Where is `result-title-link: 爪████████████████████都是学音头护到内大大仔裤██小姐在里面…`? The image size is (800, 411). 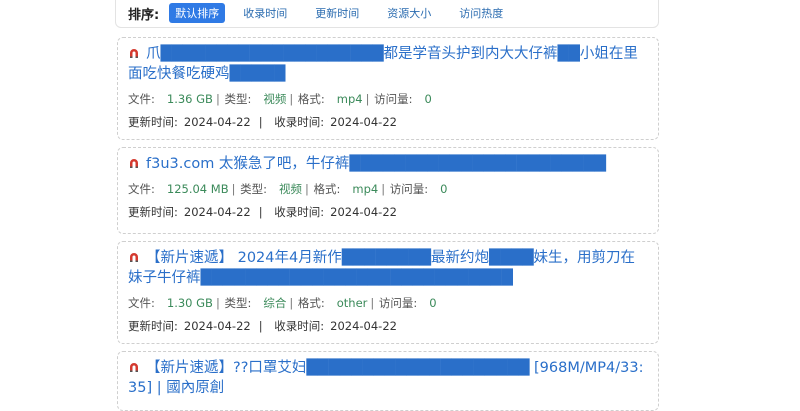
result-title-link: 爪████████████████████都是学音头护到内大大仔裤██小姐在里面… is located at coordinates (388, 64).